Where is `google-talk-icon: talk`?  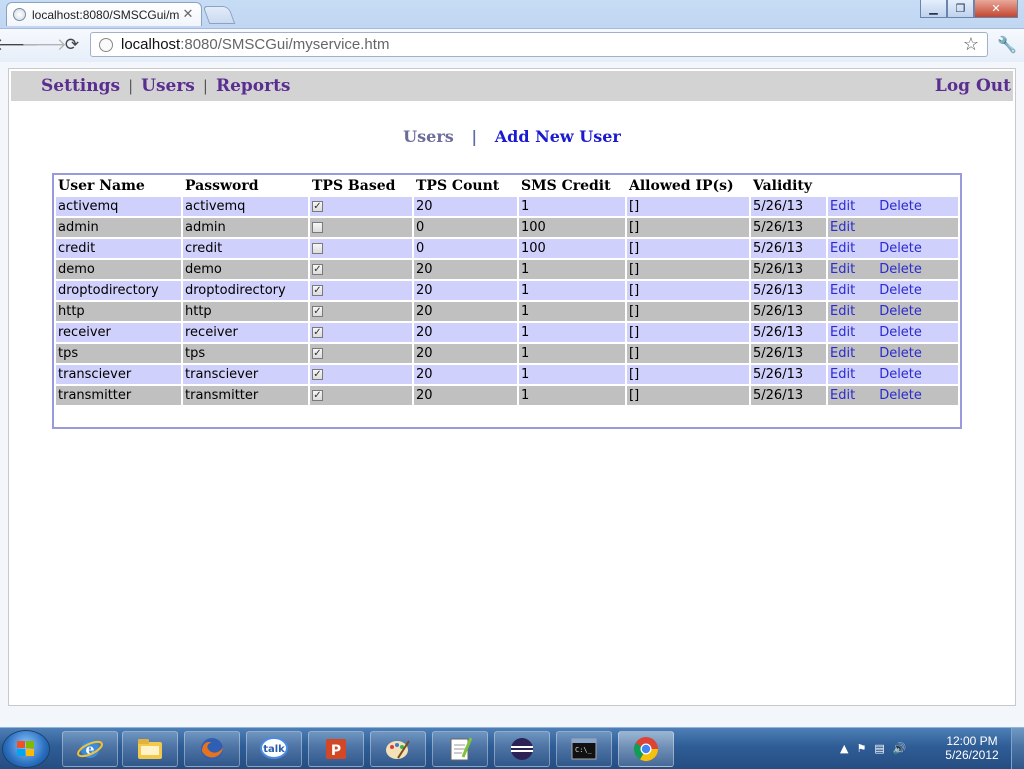 google-talk-icon: talk is located at coordinates (274, 749).